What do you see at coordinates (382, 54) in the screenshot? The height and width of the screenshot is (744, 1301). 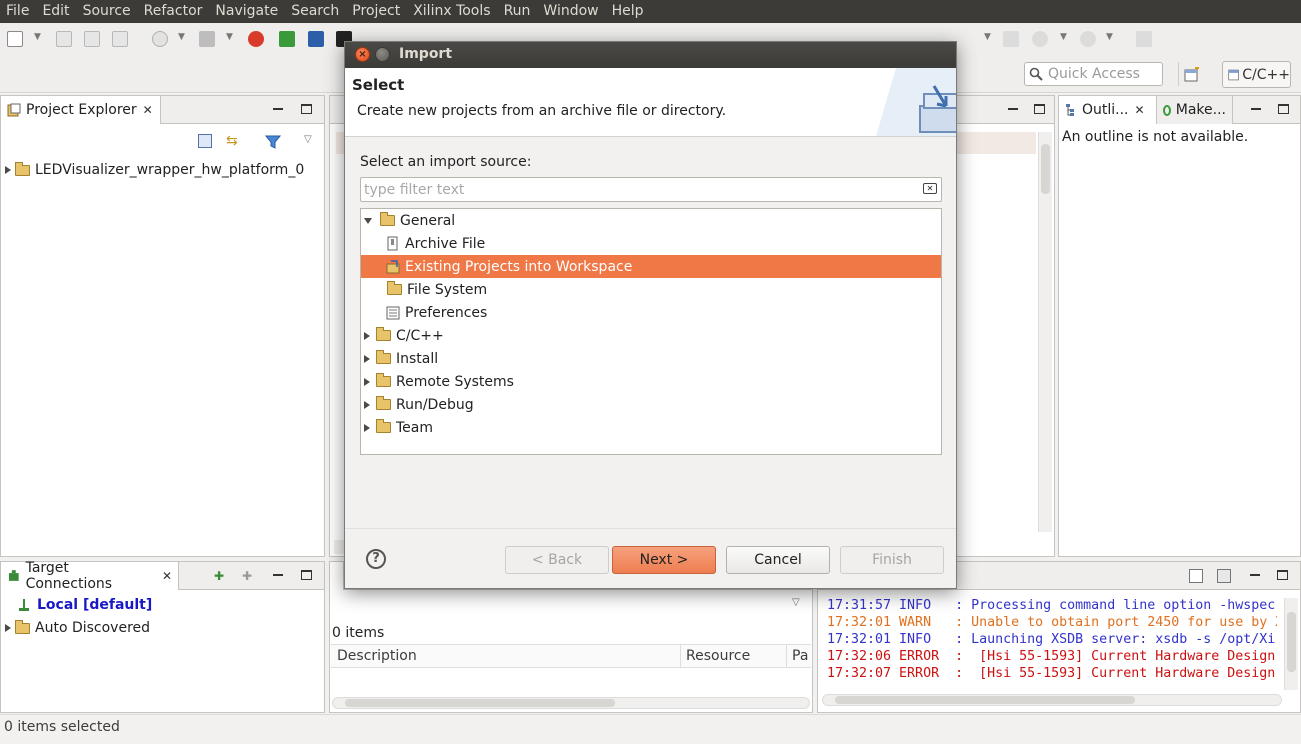 I see `dialog-minimize-button` at bounding box center [382, 54].